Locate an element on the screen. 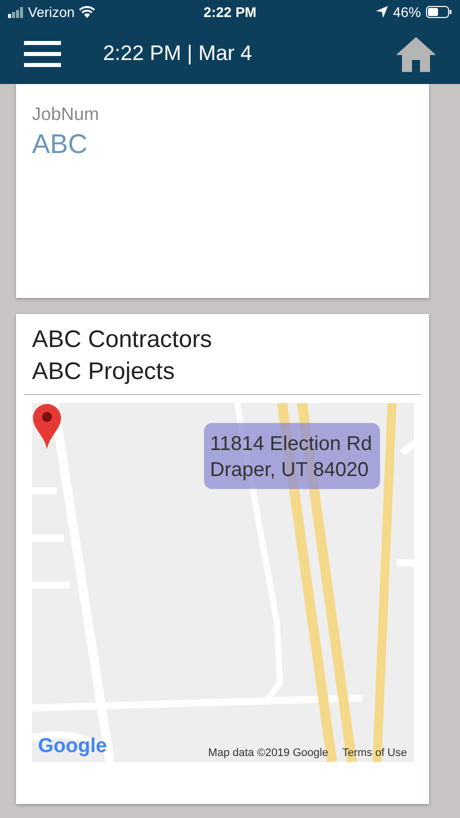  map-pin-icon is located at coordinates (47, 426).